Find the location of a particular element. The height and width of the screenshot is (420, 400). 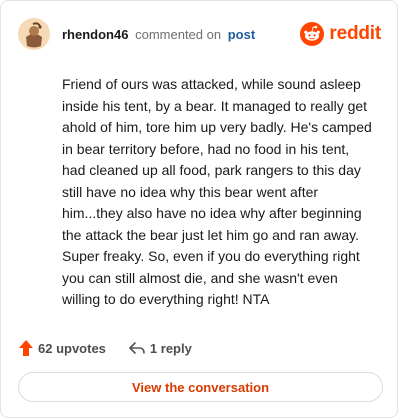

reddit-brand: reddit is located at coordinates (340, 34).